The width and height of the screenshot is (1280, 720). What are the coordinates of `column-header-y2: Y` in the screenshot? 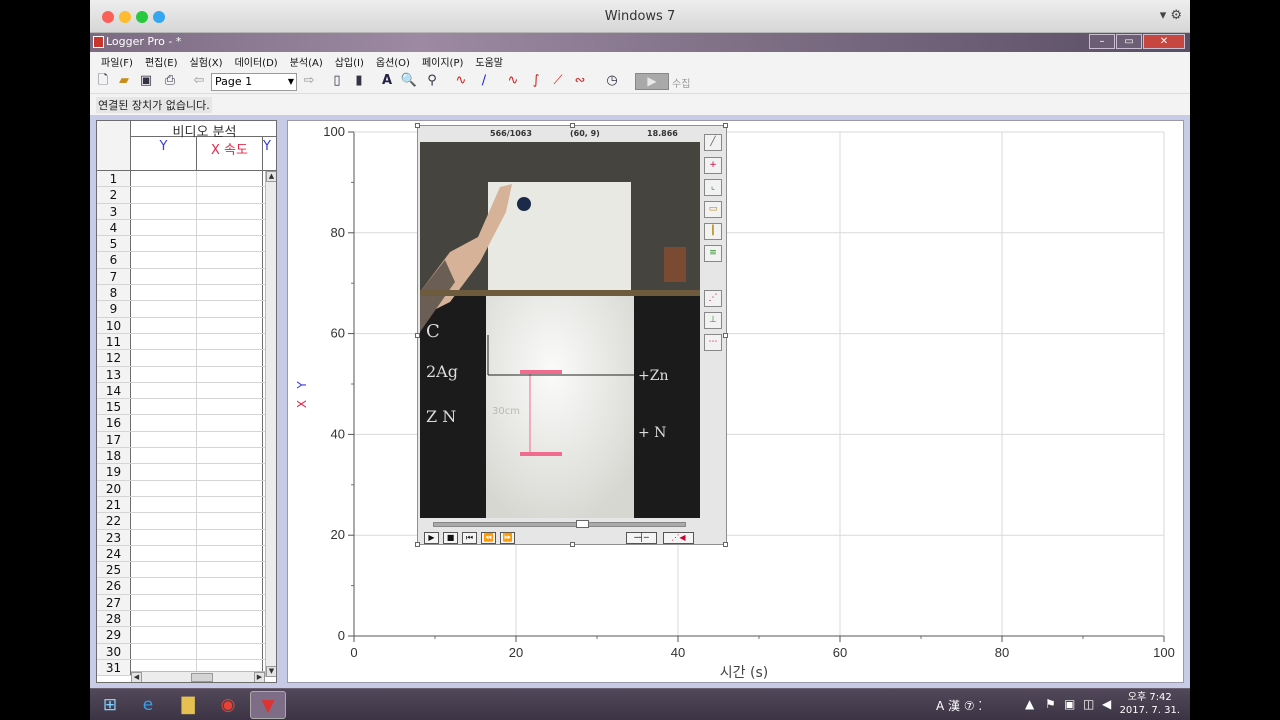 It's located at (269, 154).